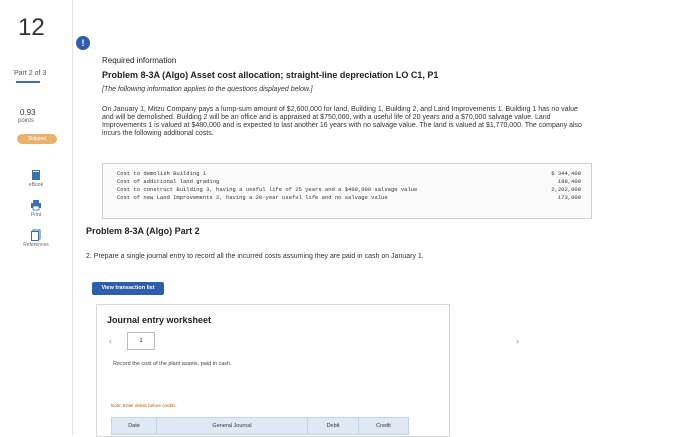  I want to click on question-number: 12, so click(31, 27).